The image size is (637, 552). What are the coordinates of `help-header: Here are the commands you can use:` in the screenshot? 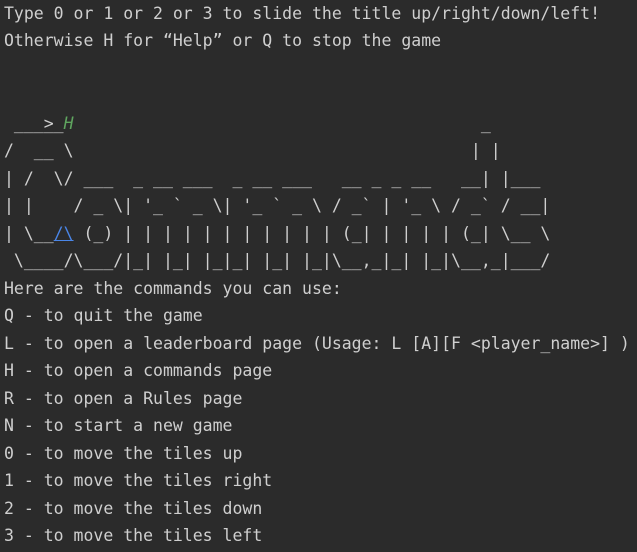 It's located at (173, 288).